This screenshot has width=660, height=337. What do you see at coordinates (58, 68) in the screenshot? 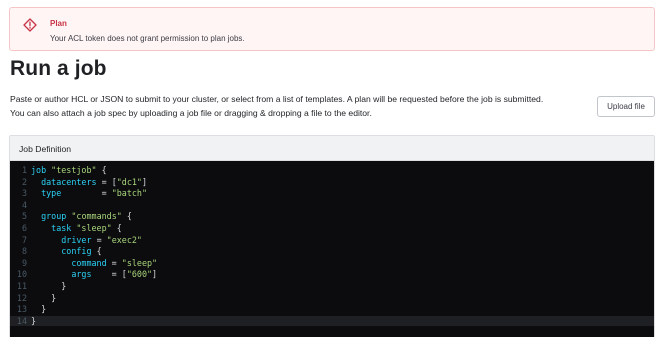
I see `page-title: Run a job` at bounding box center [58, 68].